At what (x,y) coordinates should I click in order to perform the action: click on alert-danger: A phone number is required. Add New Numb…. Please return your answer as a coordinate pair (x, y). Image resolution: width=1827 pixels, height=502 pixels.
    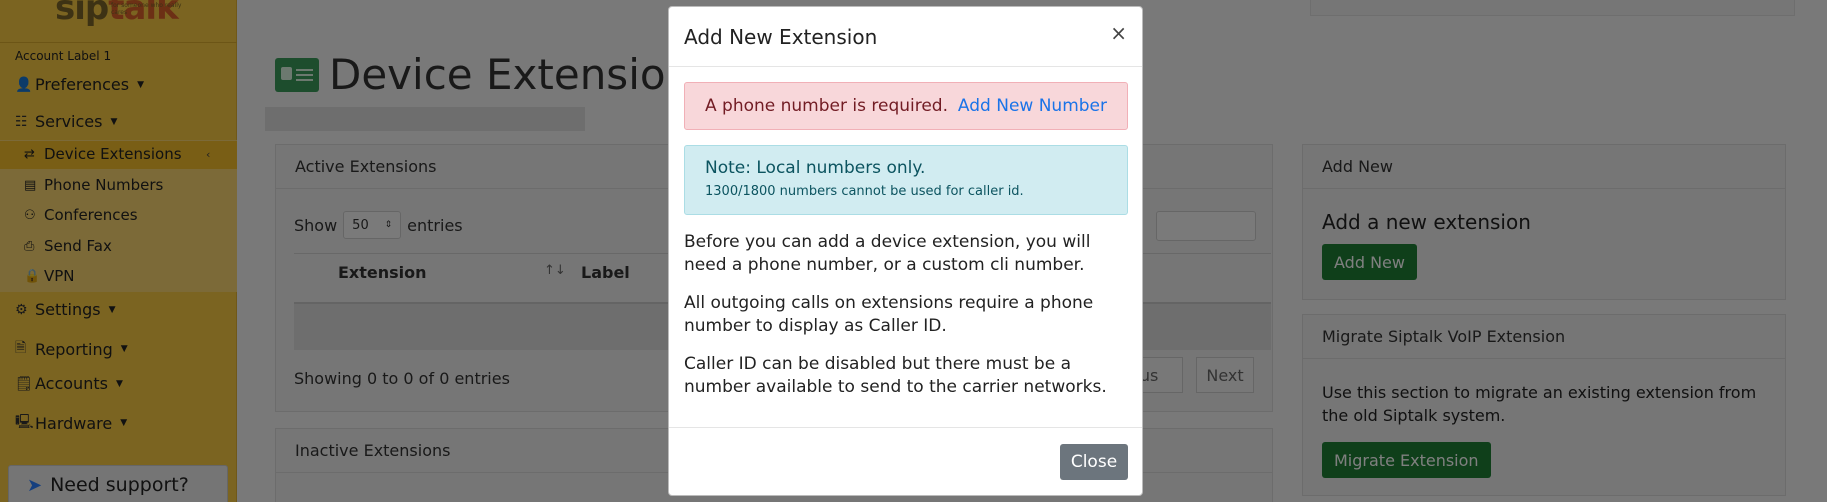
    Looking at the image, I should click on (906, 106).